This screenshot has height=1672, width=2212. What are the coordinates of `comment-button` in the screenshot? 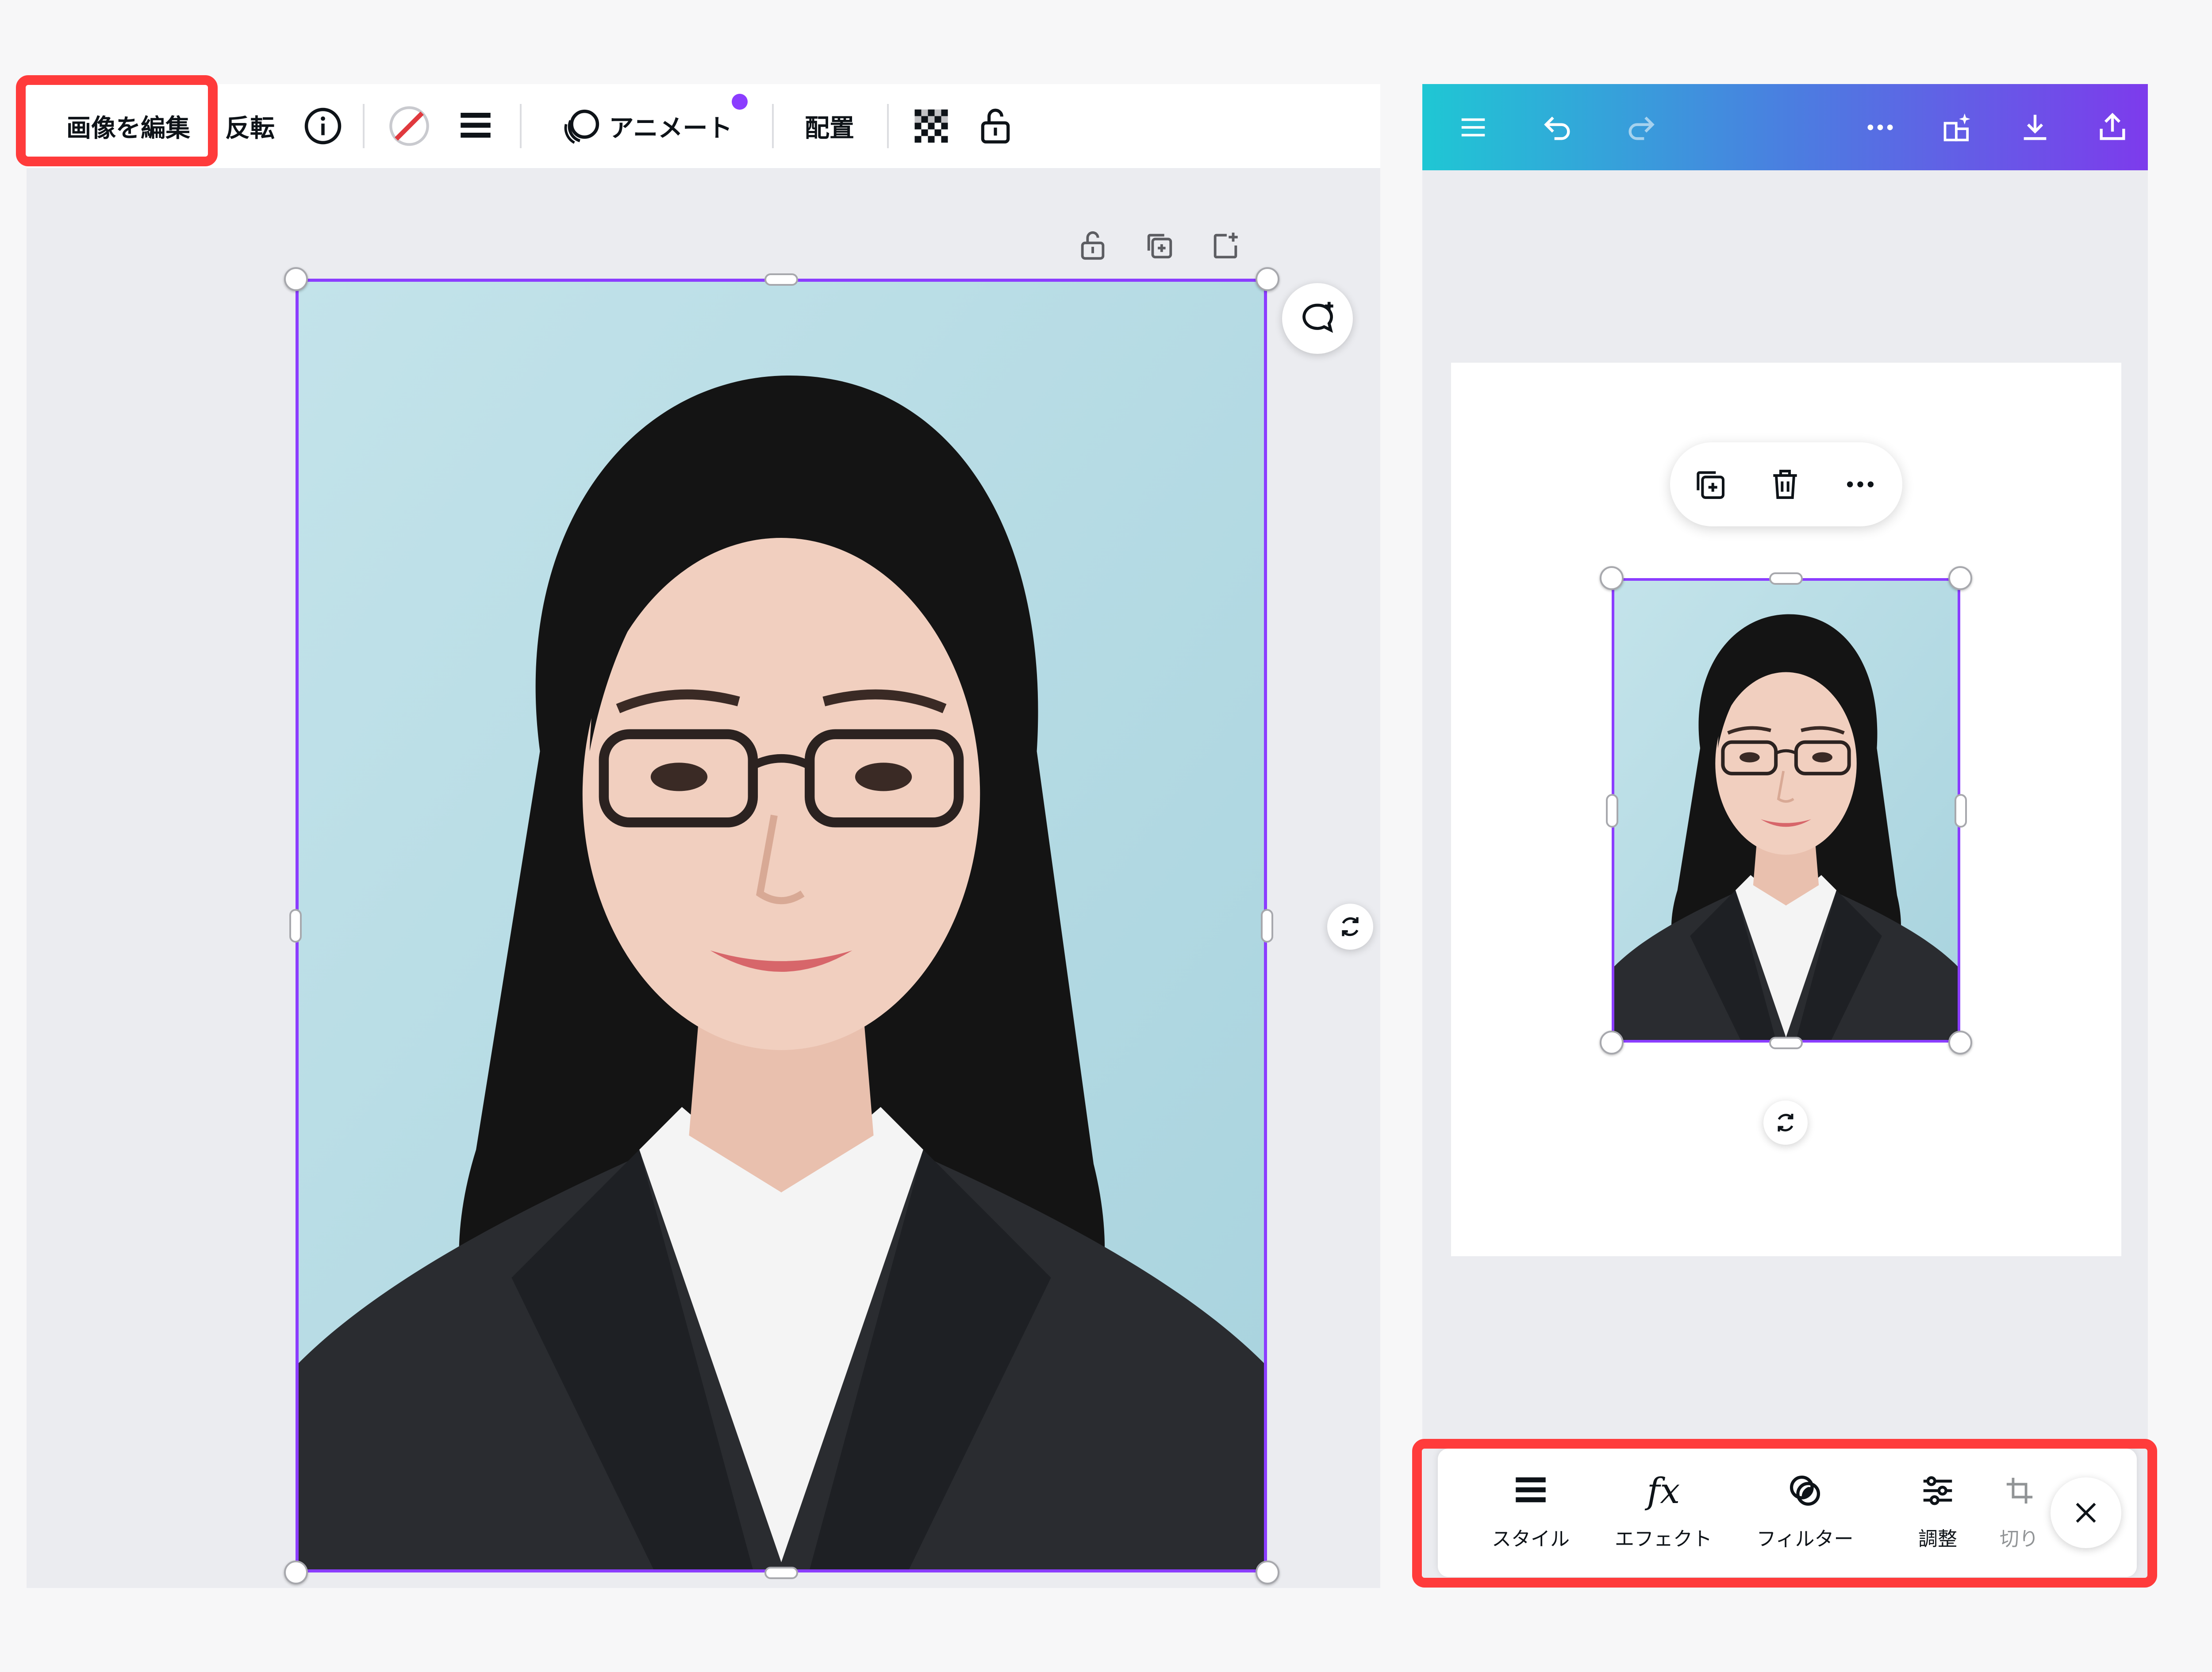 It's located at (1318, 318).